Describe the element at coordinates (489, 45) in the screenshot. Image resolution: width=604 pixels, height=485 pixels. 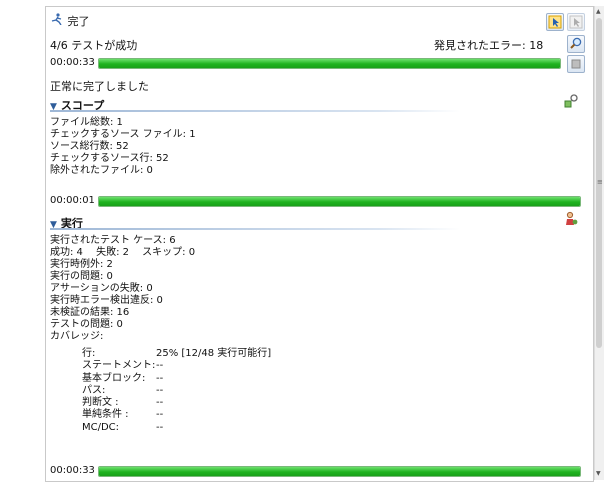
I see `errors-found: 発見されたエラー: 18` at that location.